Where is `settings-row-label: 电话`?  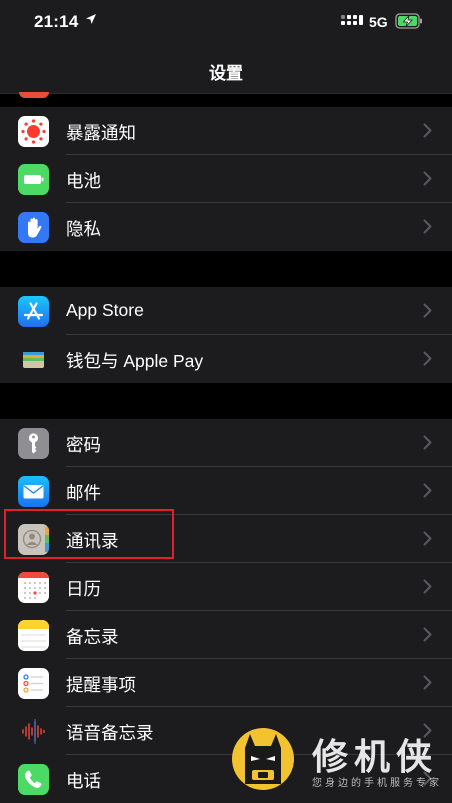
settings-row-label: 电话 is located at coordinates (83, 781).